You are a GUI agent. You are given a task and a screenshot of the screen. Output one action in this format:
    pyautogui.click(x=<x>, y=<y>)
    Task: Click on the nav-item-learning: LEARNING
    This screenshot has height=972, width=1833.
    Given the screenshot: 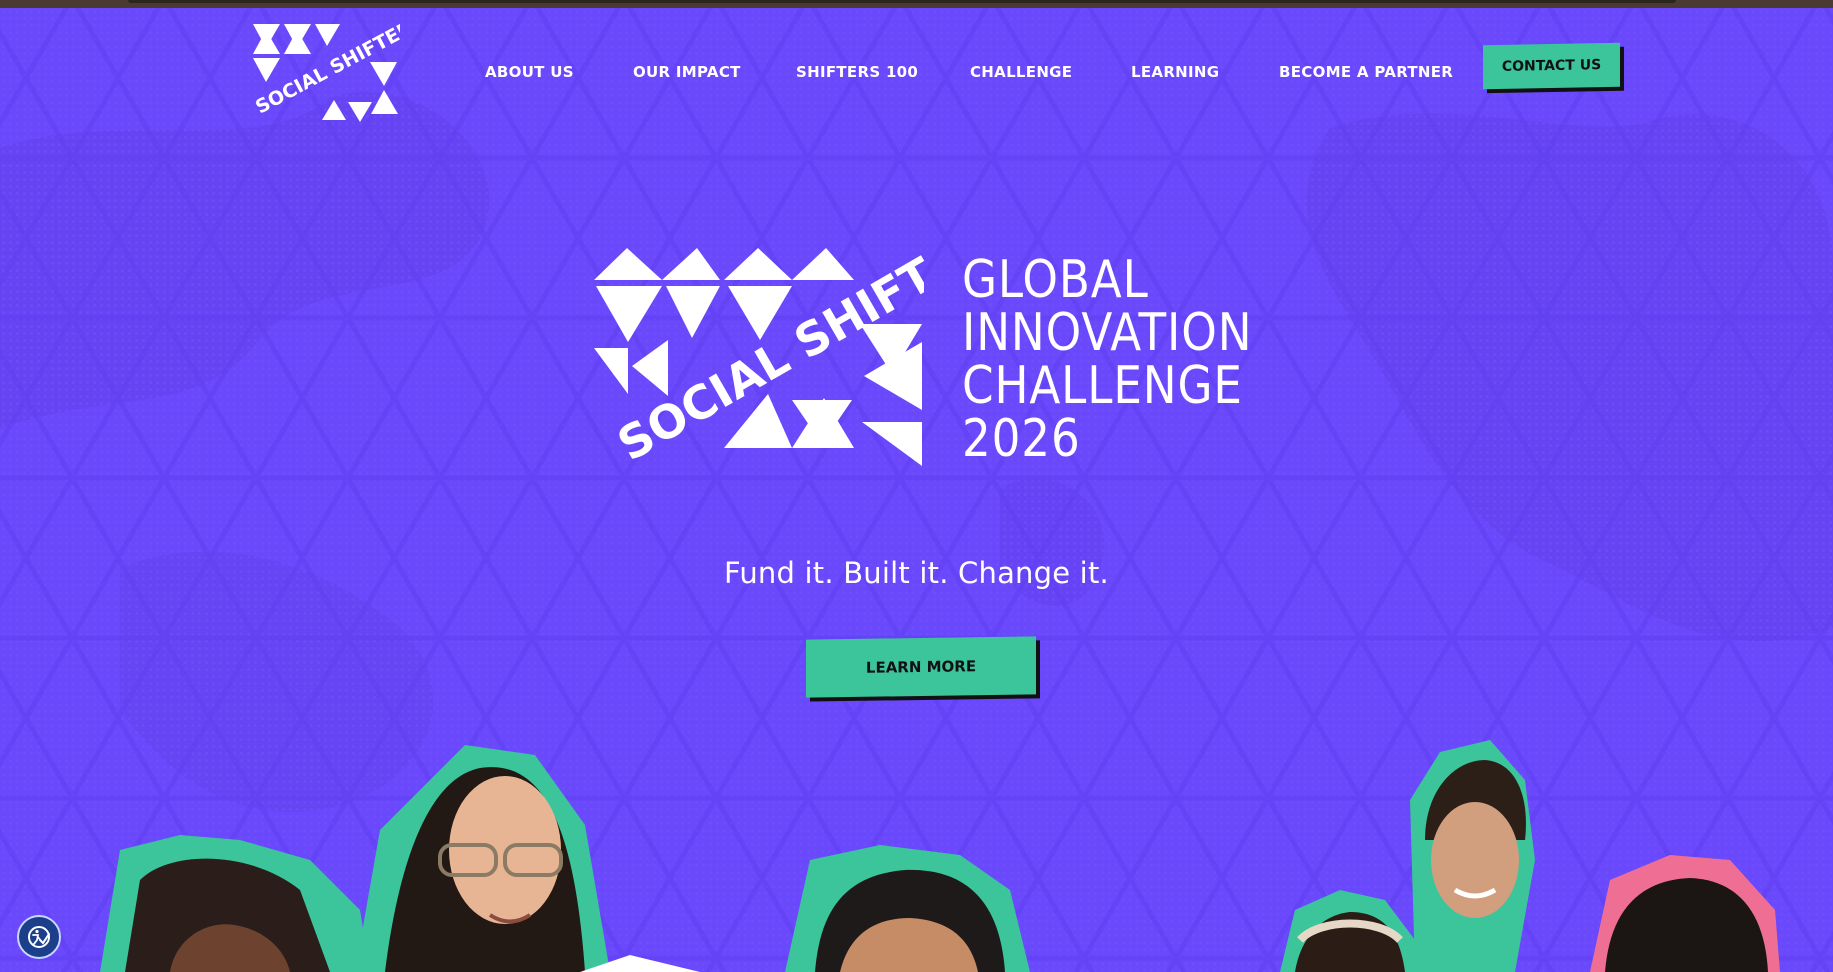 What is the action you would take?
    pyautogui.click(x=1175, y=72)
    